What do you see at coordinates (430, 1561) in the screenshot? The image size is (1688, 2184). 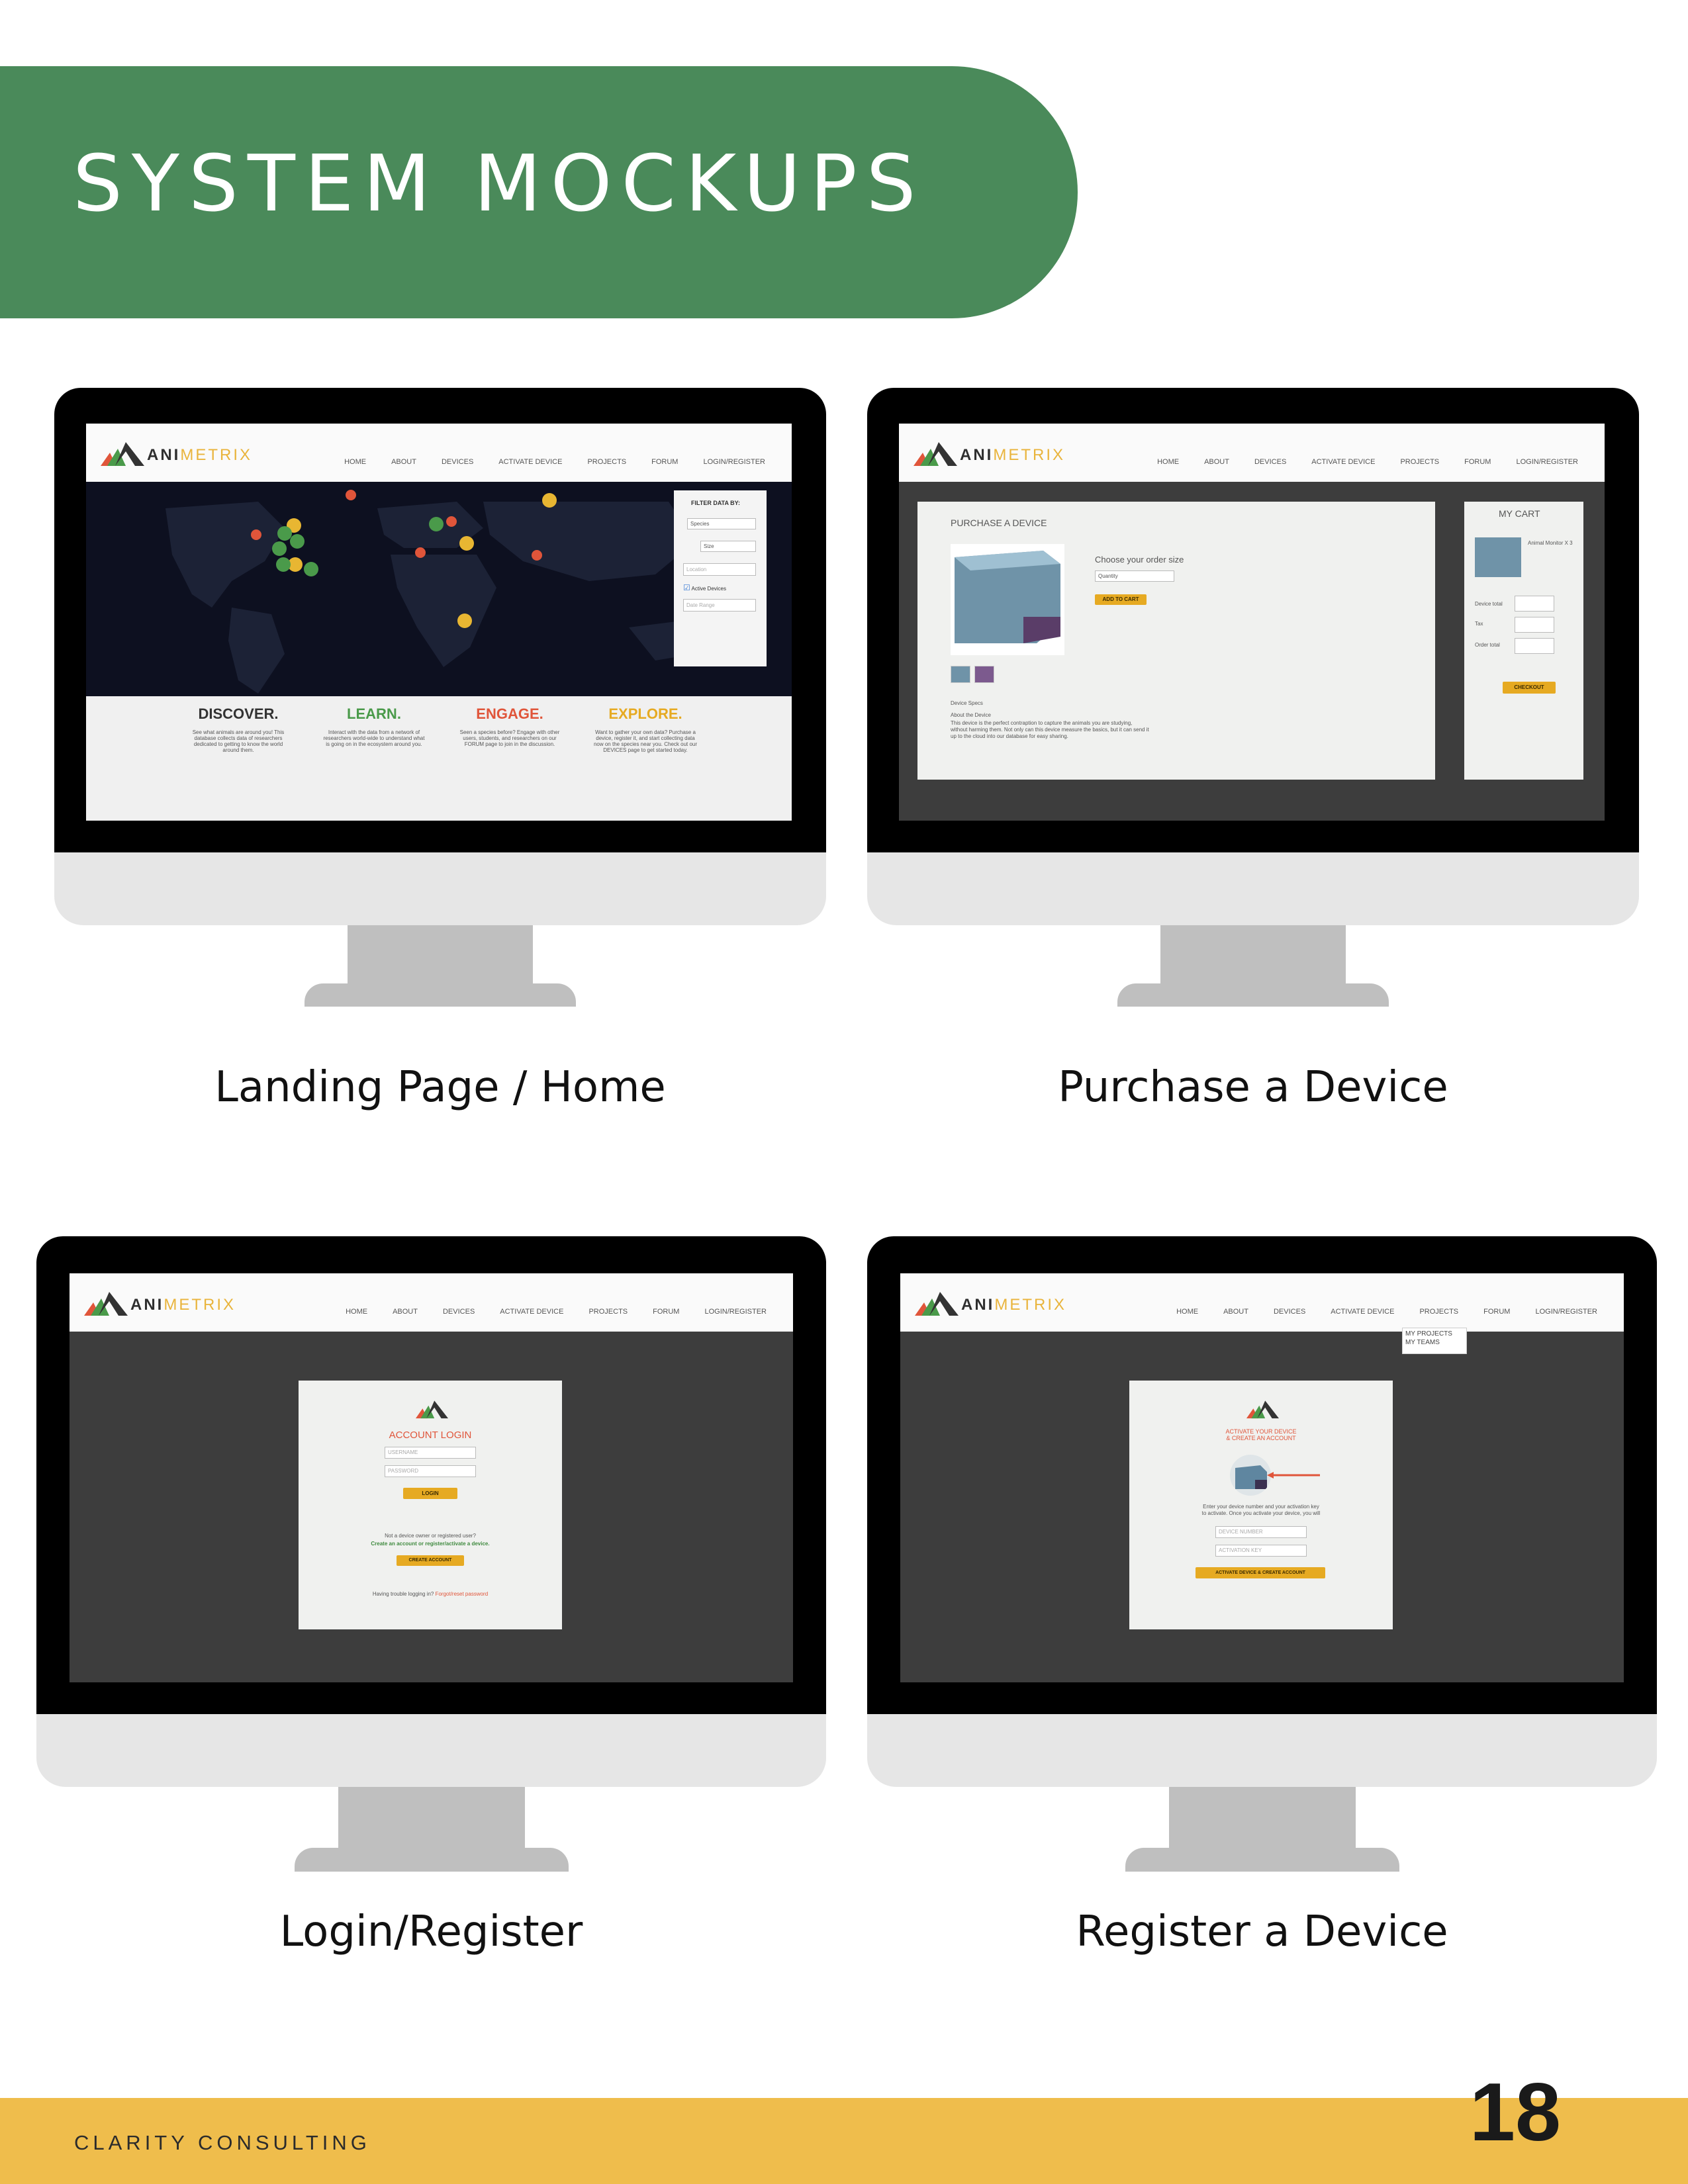 I see `create-account-button: CREATE ACCOUNT` at bounding box center [430, 1561].